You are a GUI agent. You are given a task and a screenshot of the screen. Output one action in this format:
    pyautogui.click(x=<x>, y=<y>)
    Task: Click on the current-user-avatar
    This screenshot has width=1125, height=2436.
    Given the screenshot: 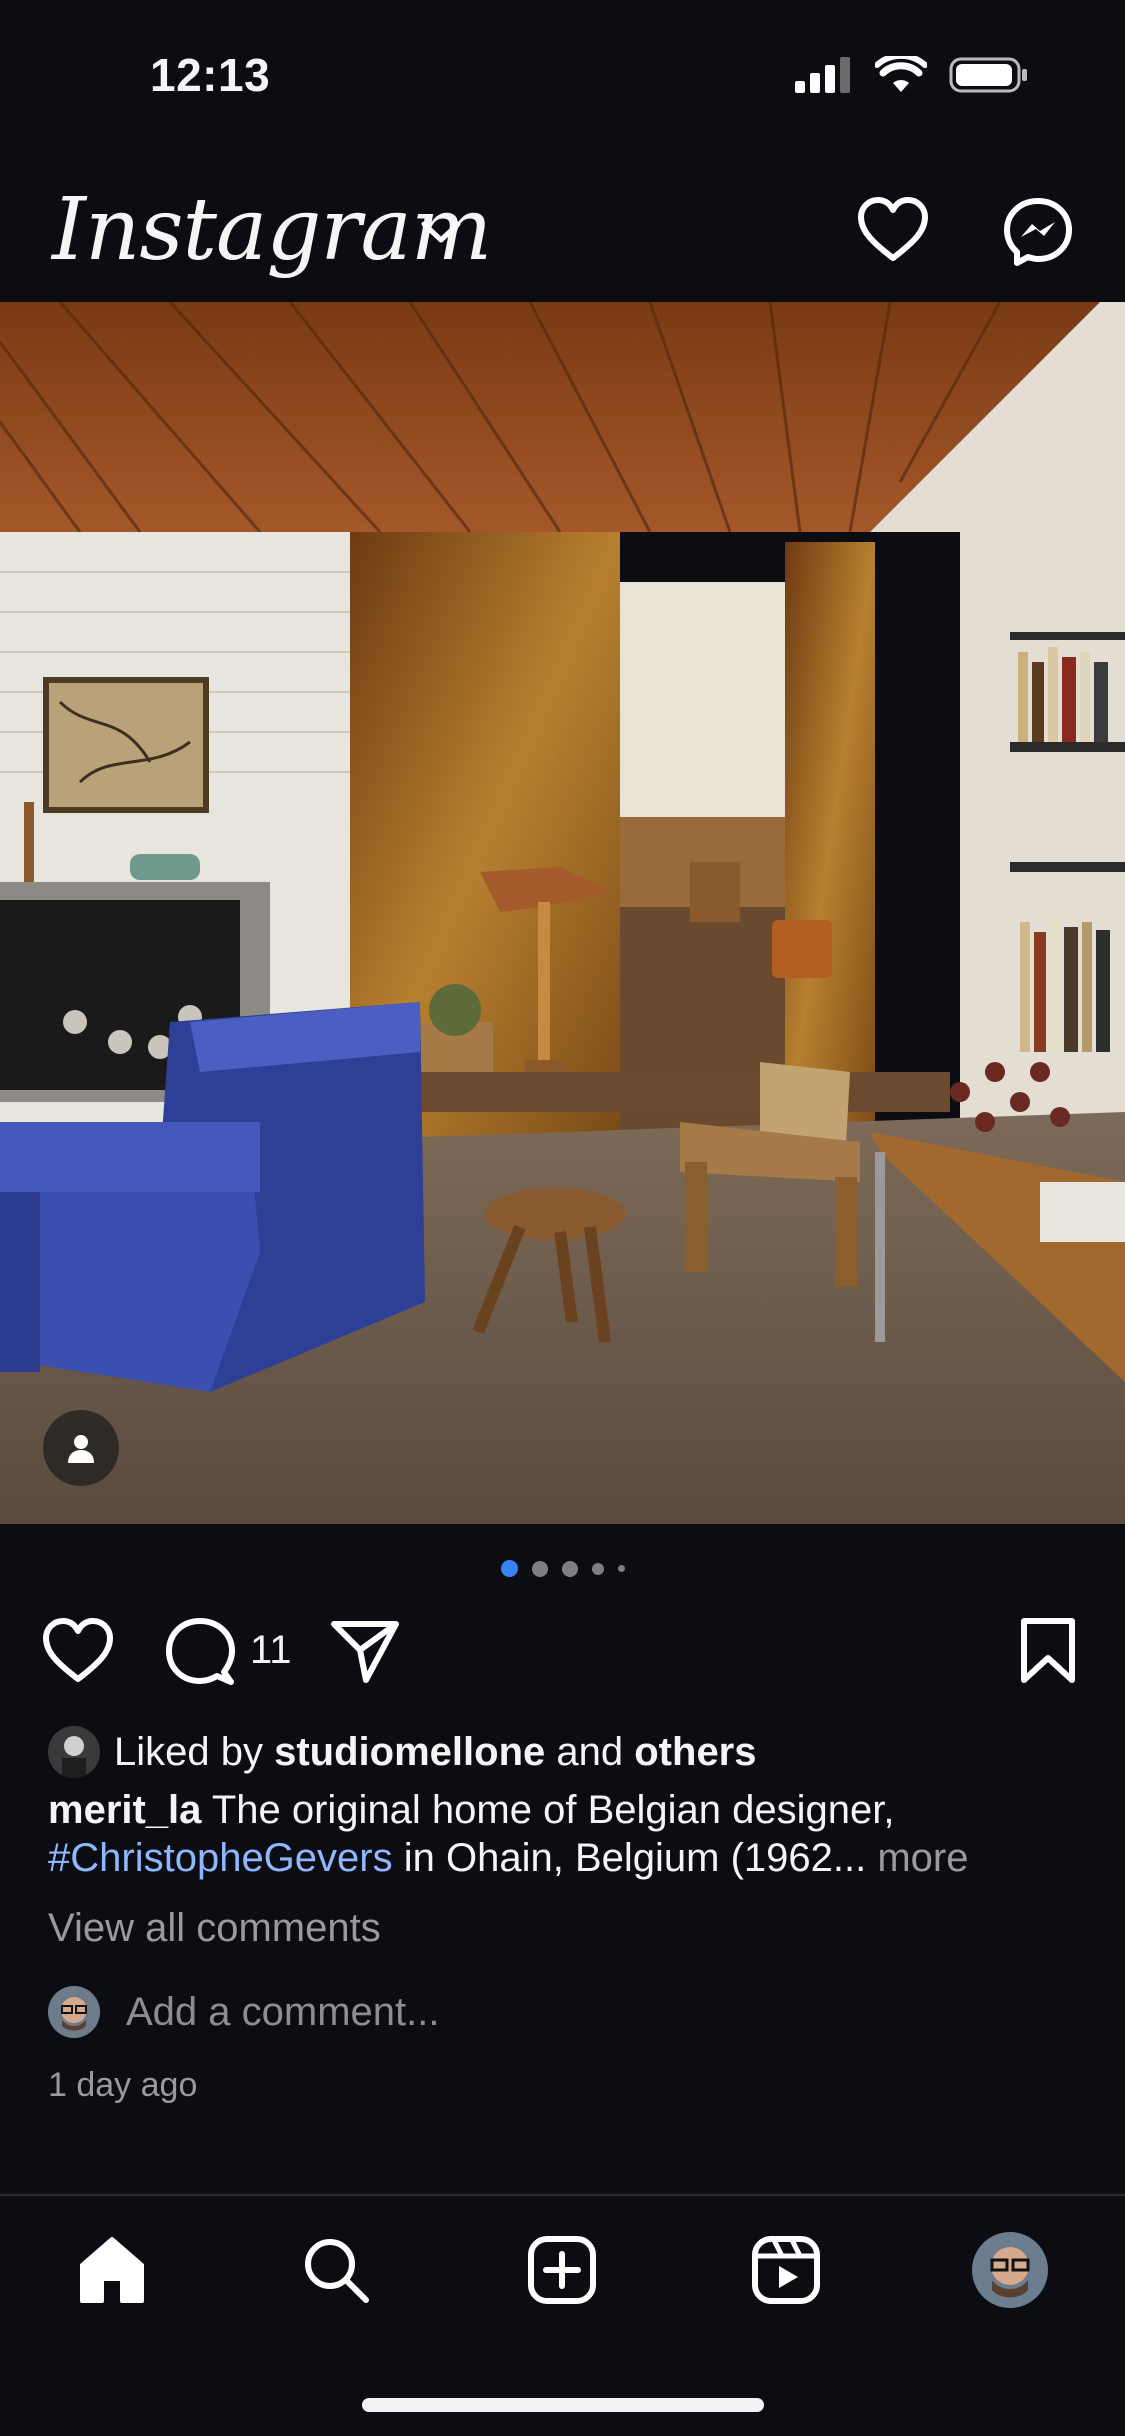 What is the action you would take?
    pyautogui.click(x=74, y=2012)
    